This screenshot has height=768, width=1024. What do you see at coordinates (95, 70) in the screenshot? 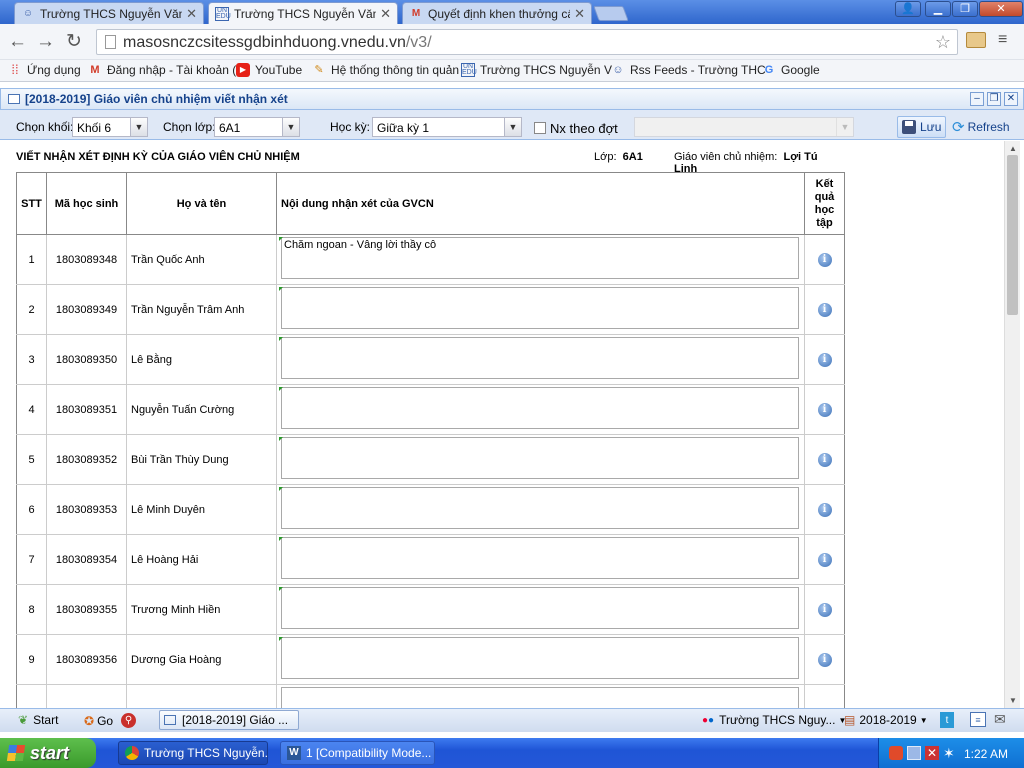
I see `gmail-icon: M` at bounding box center [95, 70].